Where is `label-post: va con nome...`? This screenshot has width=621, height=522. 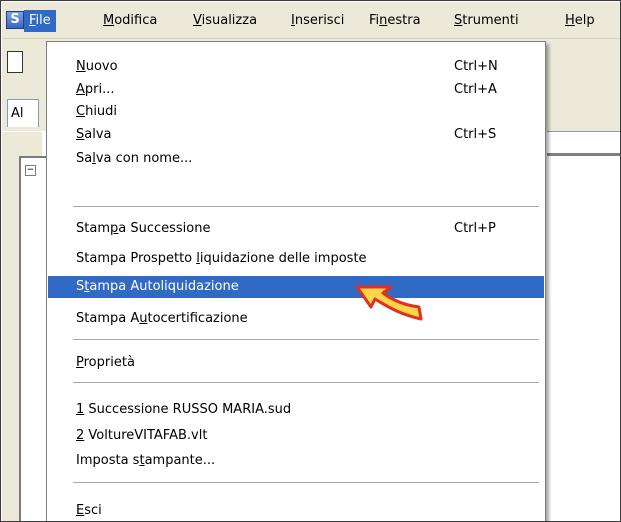
label-post: va con nome... is located at coordinates (144, 158).